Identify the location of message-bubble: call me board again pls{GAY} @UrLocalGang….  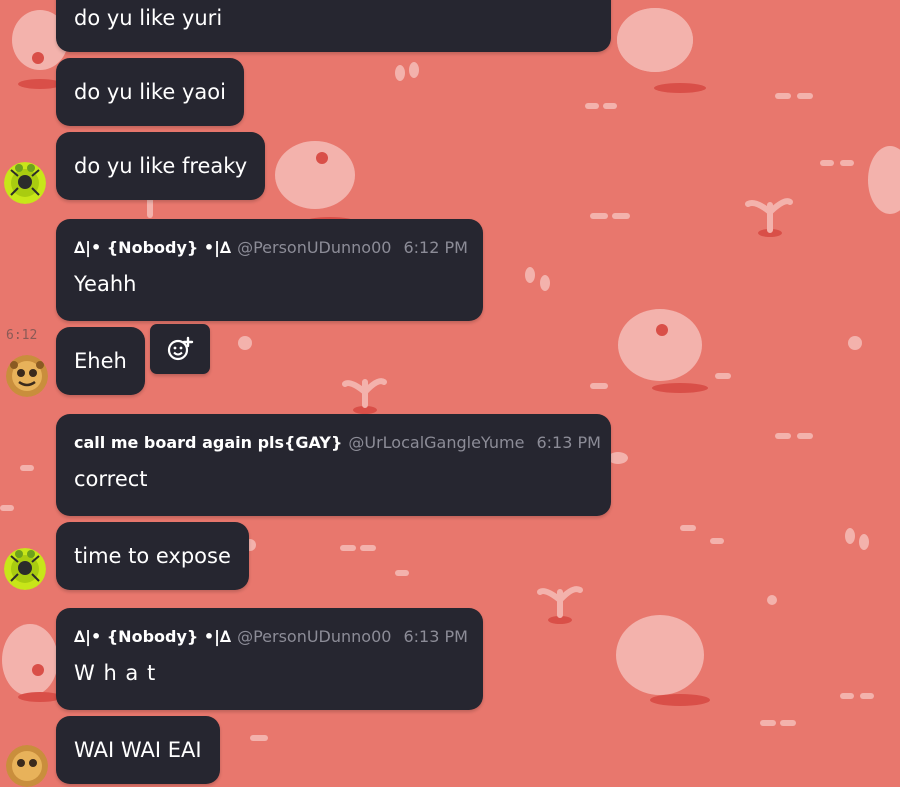
(333, 465).